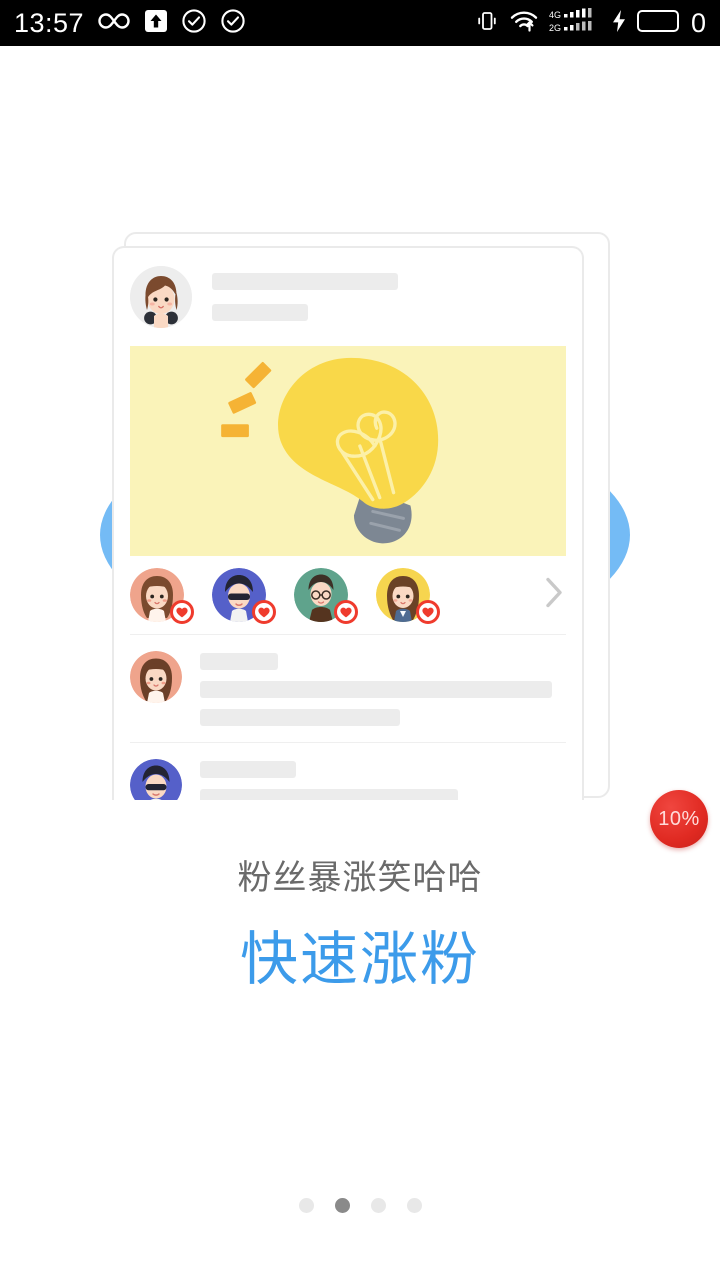  Describe the element at coordinates (555, 15) in the screenshot. I see `signal-label-4g: 4G` at that location.